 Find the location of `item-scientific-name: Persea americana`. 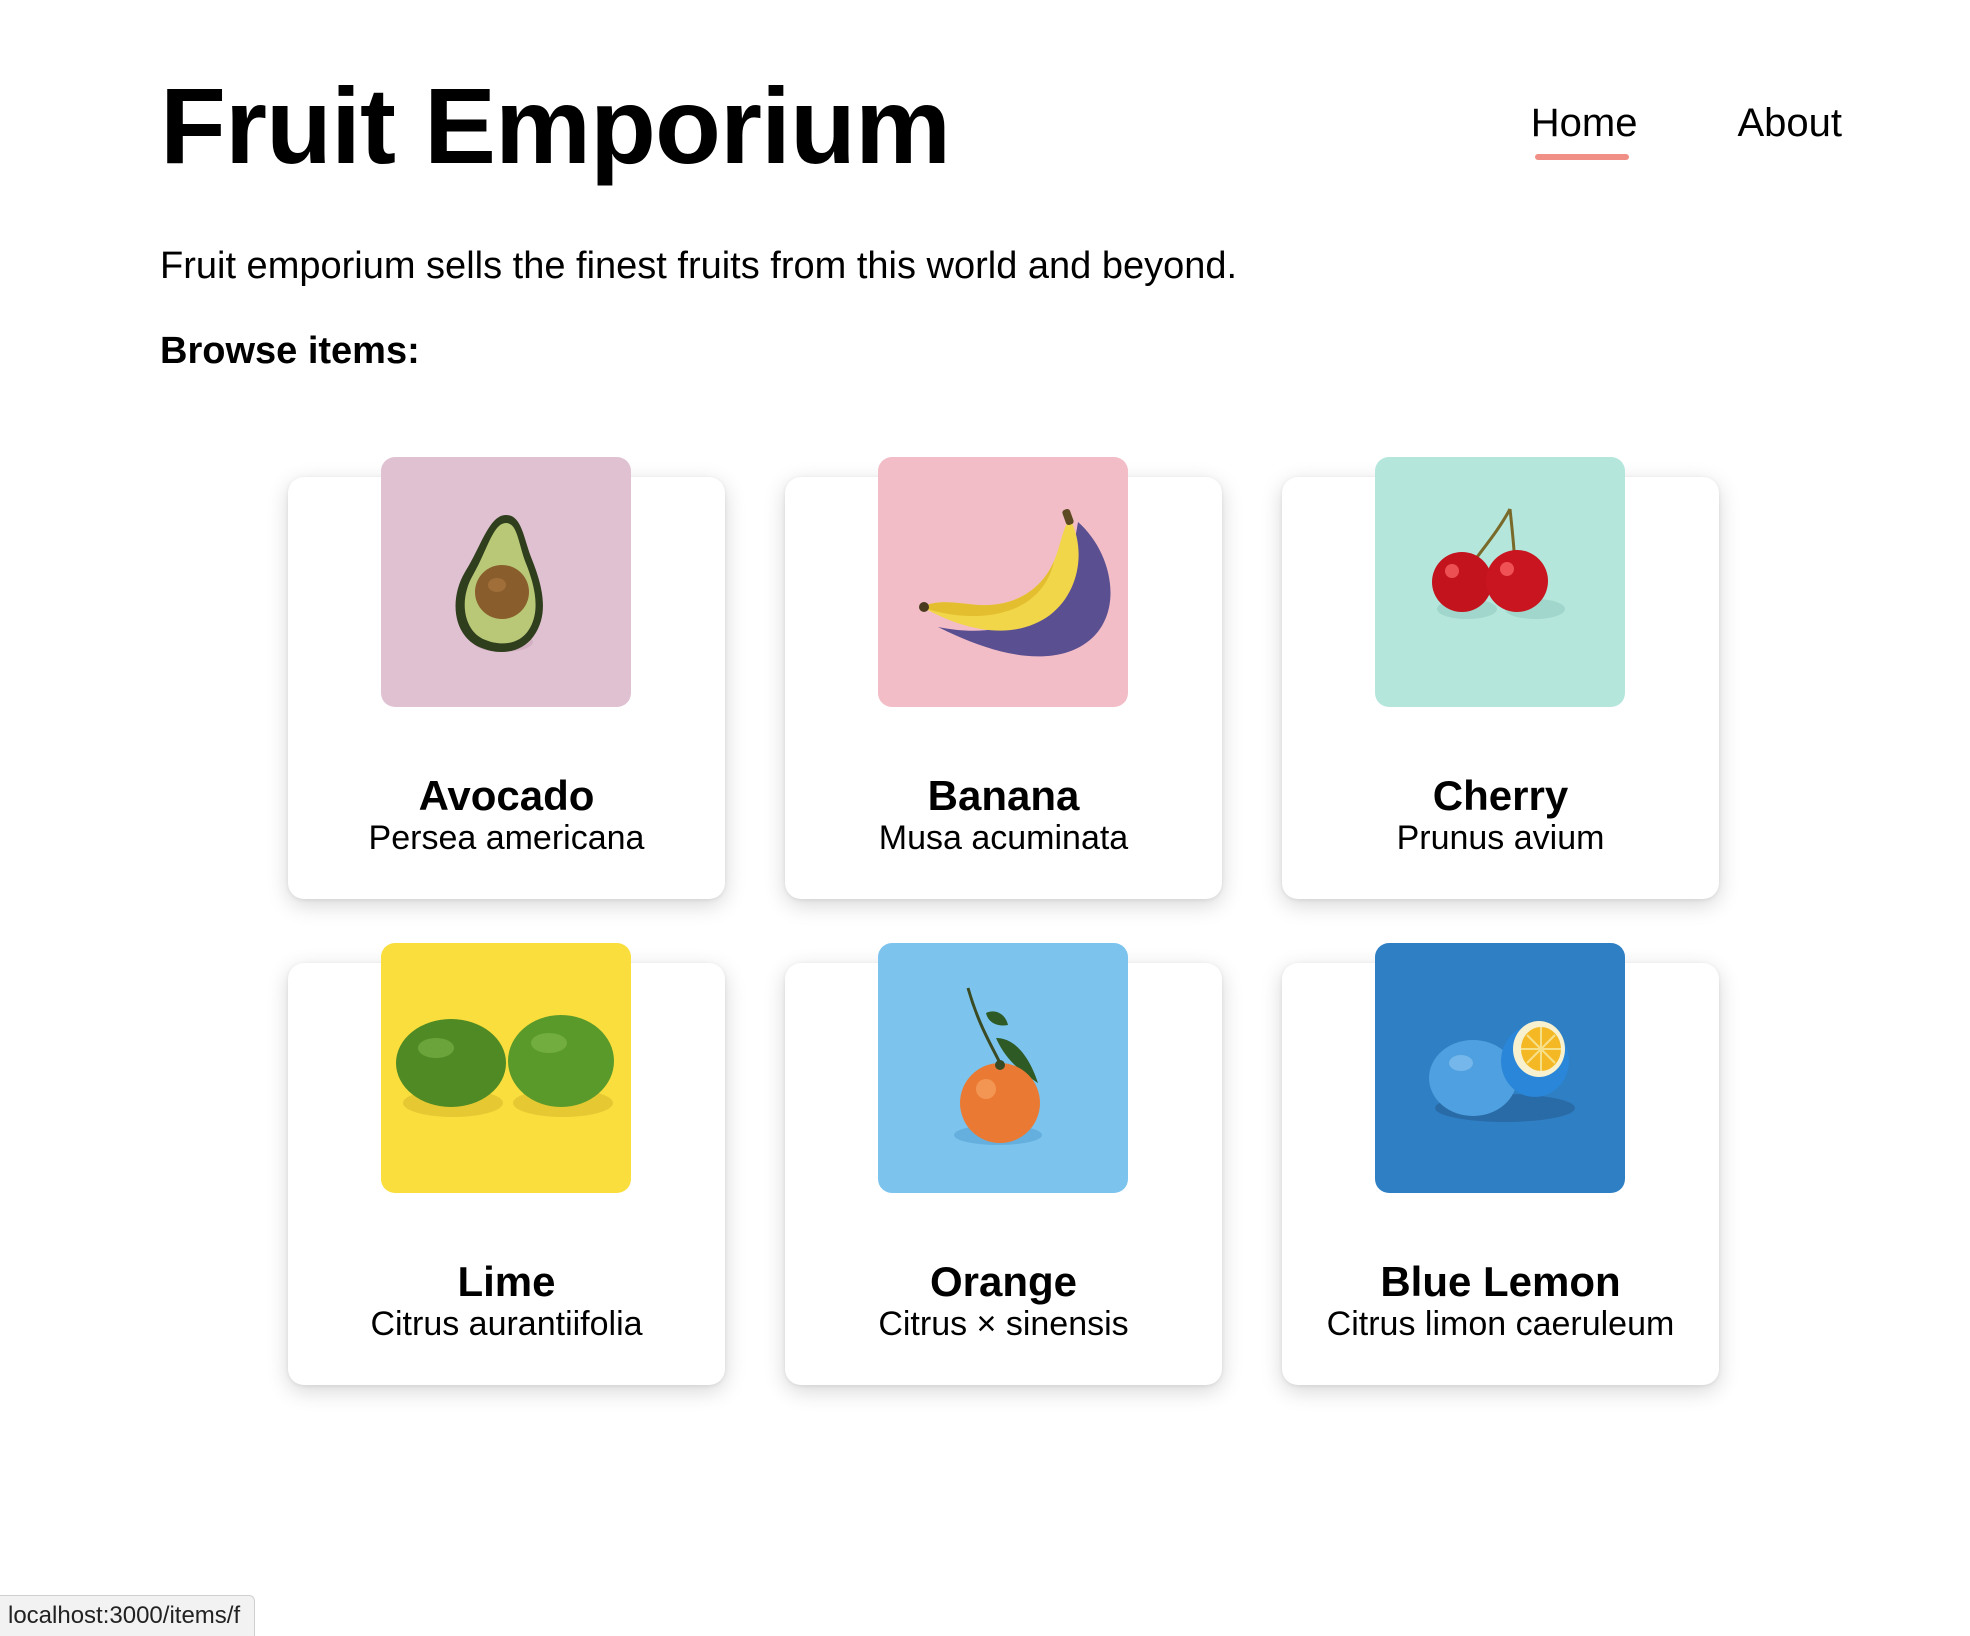

item-scientific-name: Persea americana is located at coordinates (506, 838).